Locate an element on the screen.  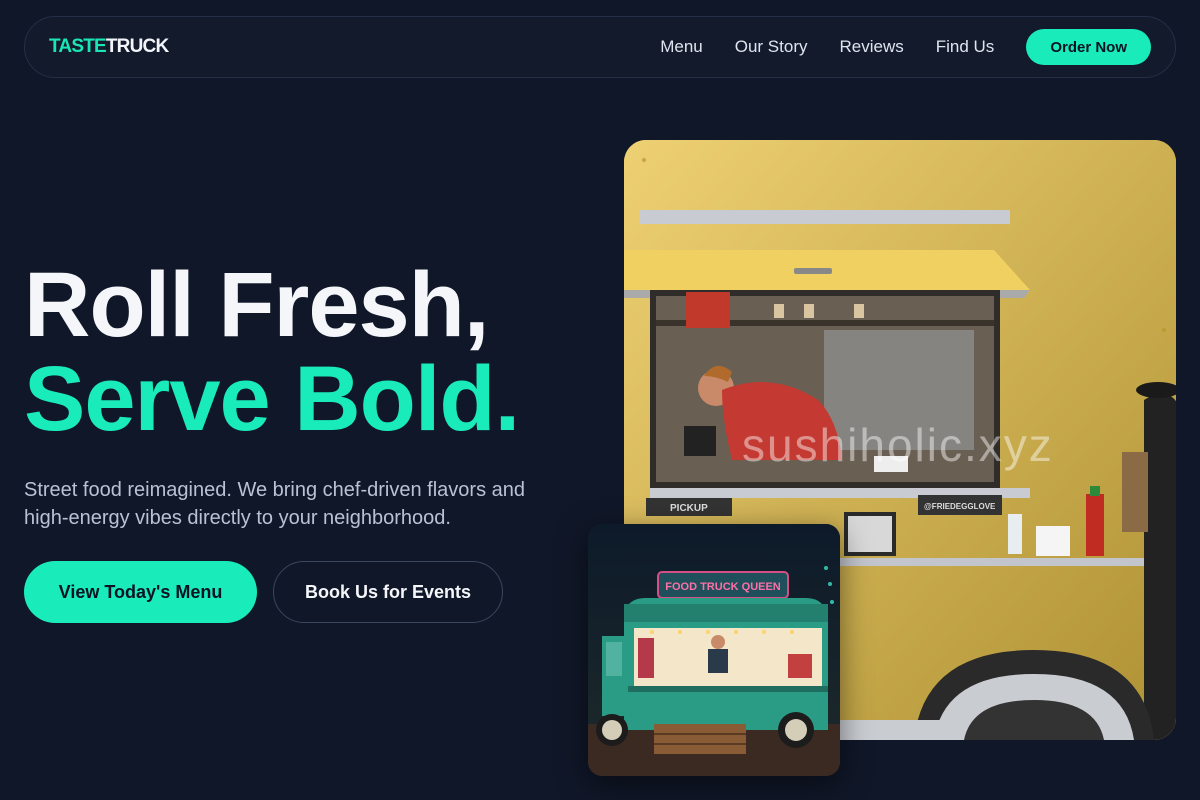
view-menu-button: View Today's Menu is located at coordinates (140, 592).